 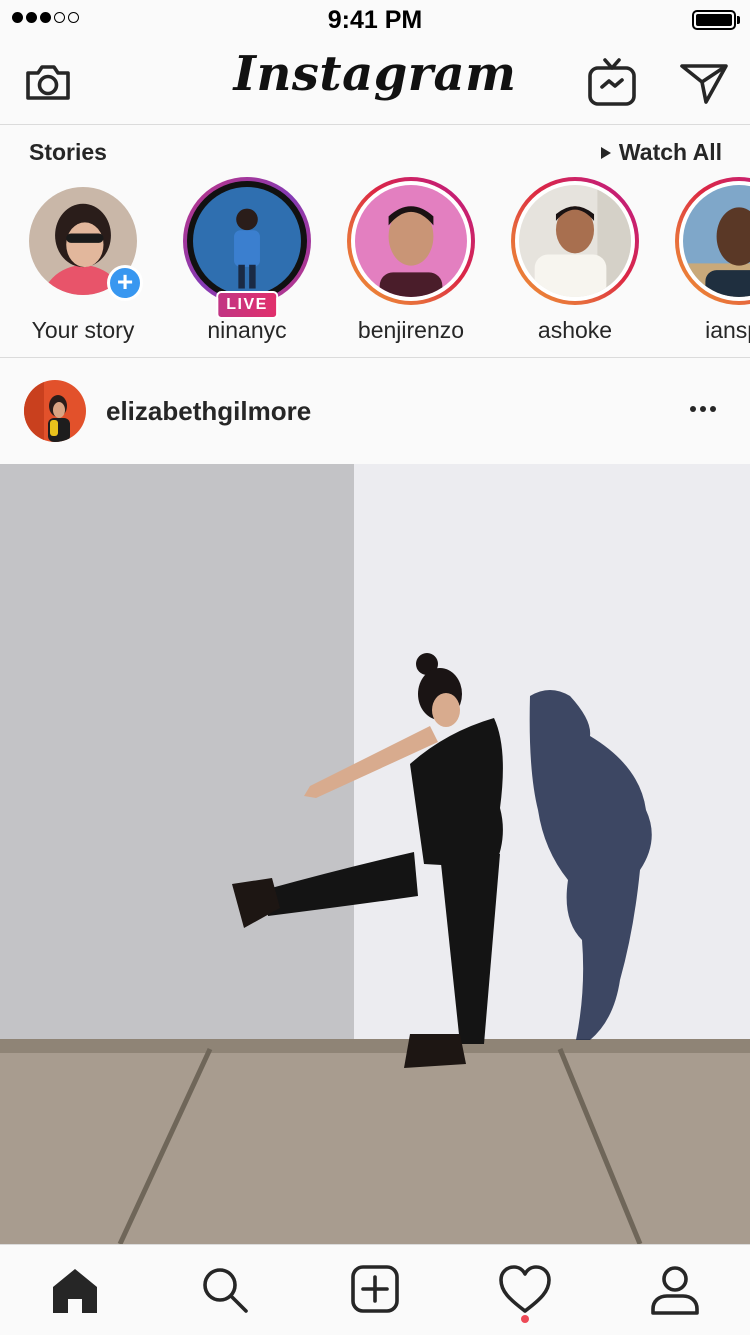 I want to click on nav-header: Instagram, so click(x=375, y=82).